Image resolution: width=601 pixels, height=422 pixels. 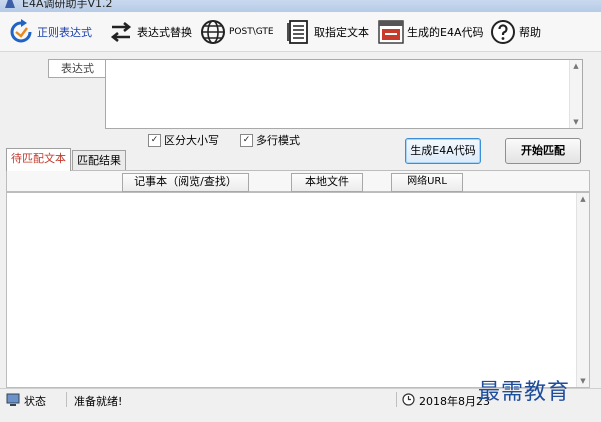 What do you see at coordinates (64, 32) in the screenshot?
I see `toolbar-regex-label: 正则表达式` at bounding box center [64, 32].